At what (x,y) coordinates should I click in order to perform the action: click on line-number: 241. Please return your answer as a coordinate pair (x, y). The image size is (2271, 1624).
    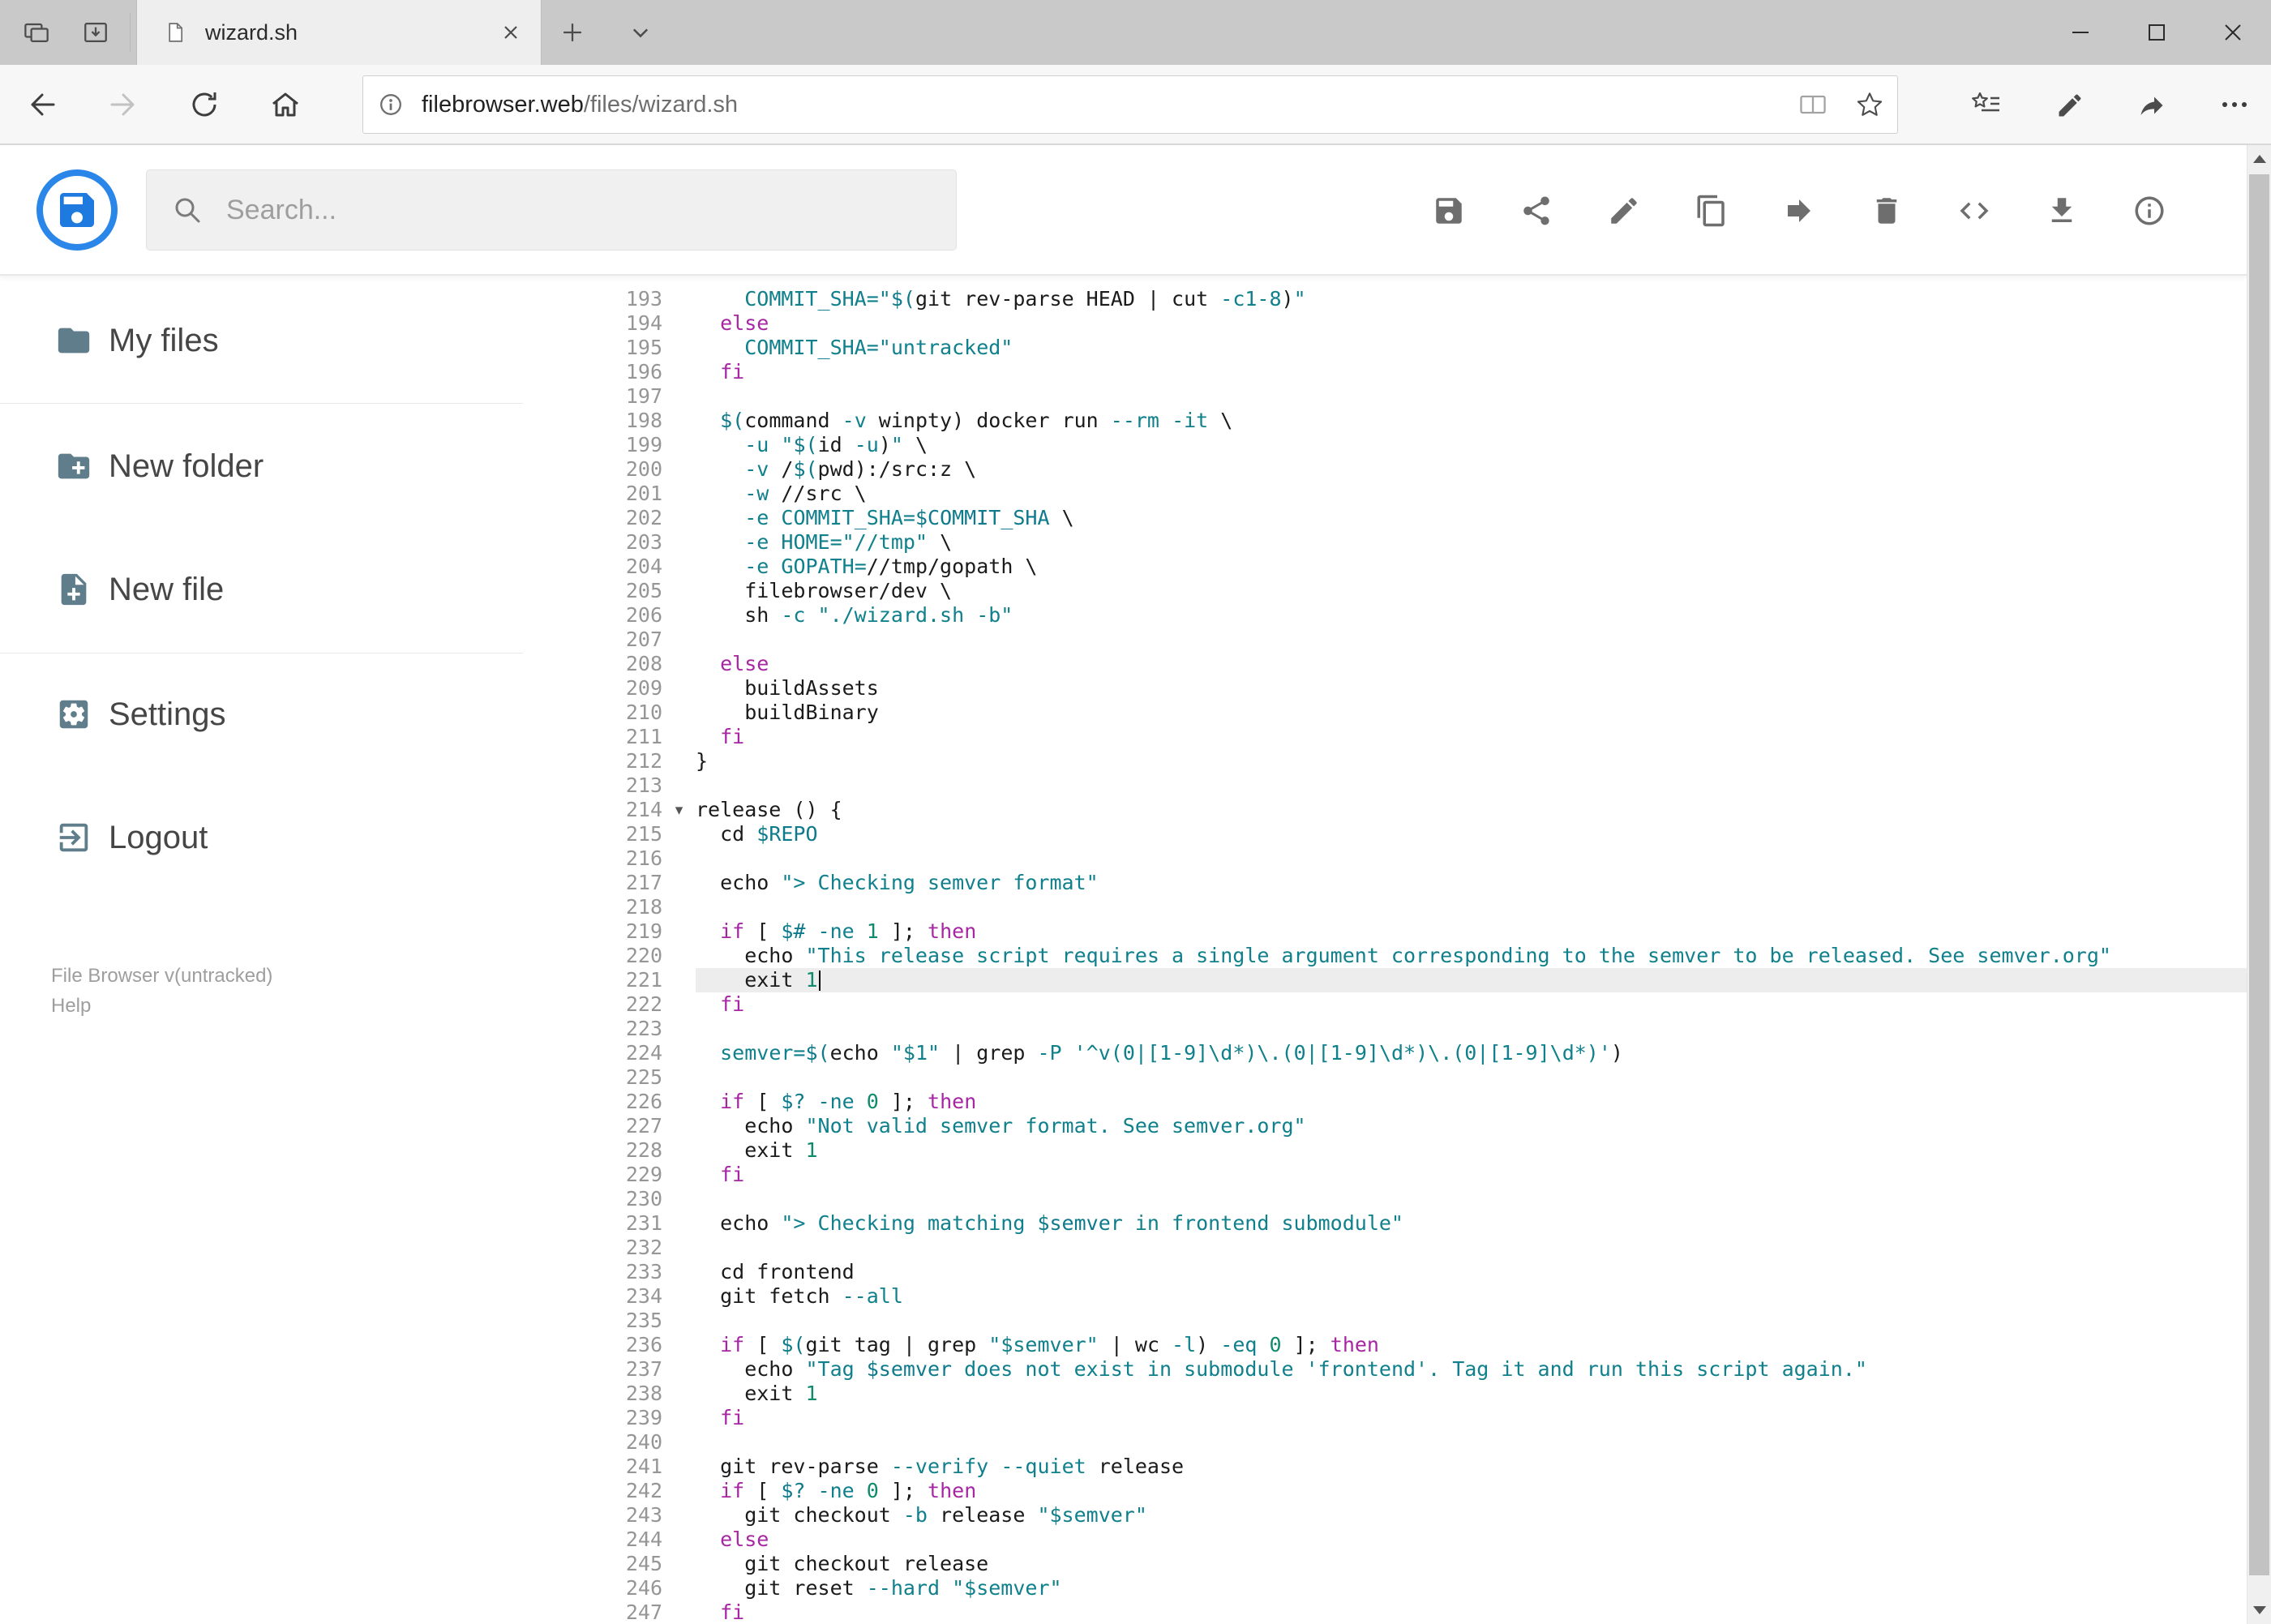
    Looking at the image, I should click on (592, 1467).